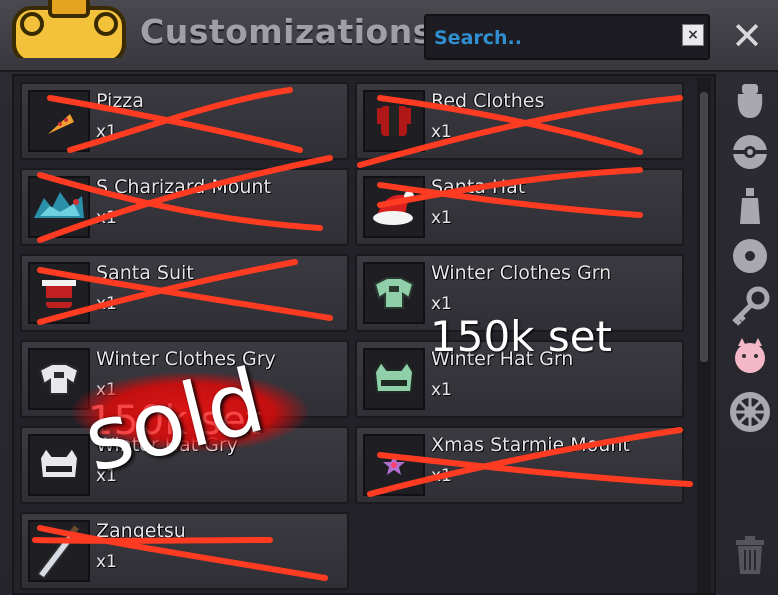 The image size is (778, 595). I want to click on santa-suit-icon, so click(59, 294).